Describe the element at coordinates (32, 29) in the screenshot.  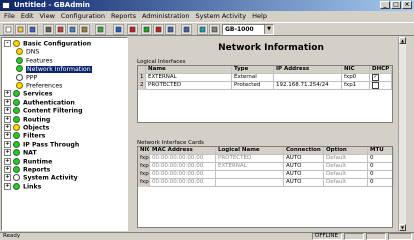
I see `save-icon` at that location.